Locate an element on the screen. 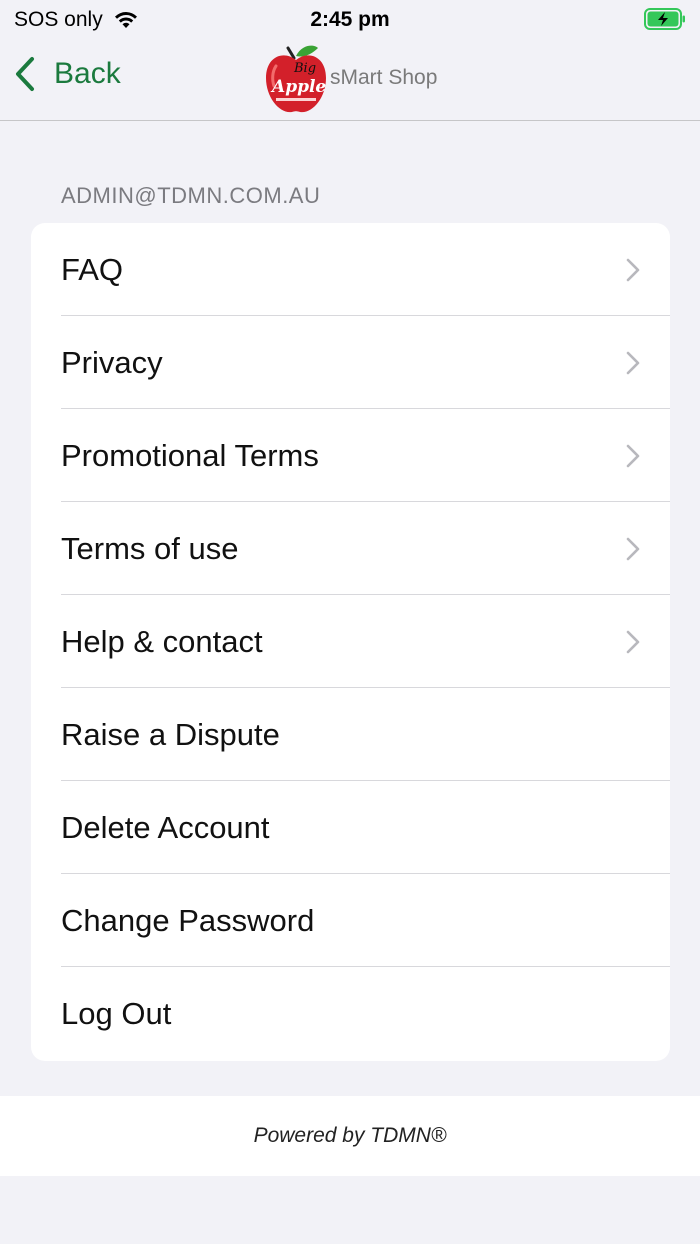 This screenshot has height=1244, width=700. menu-item-help-contact: Help & contact is located at coordinates (350, 641).